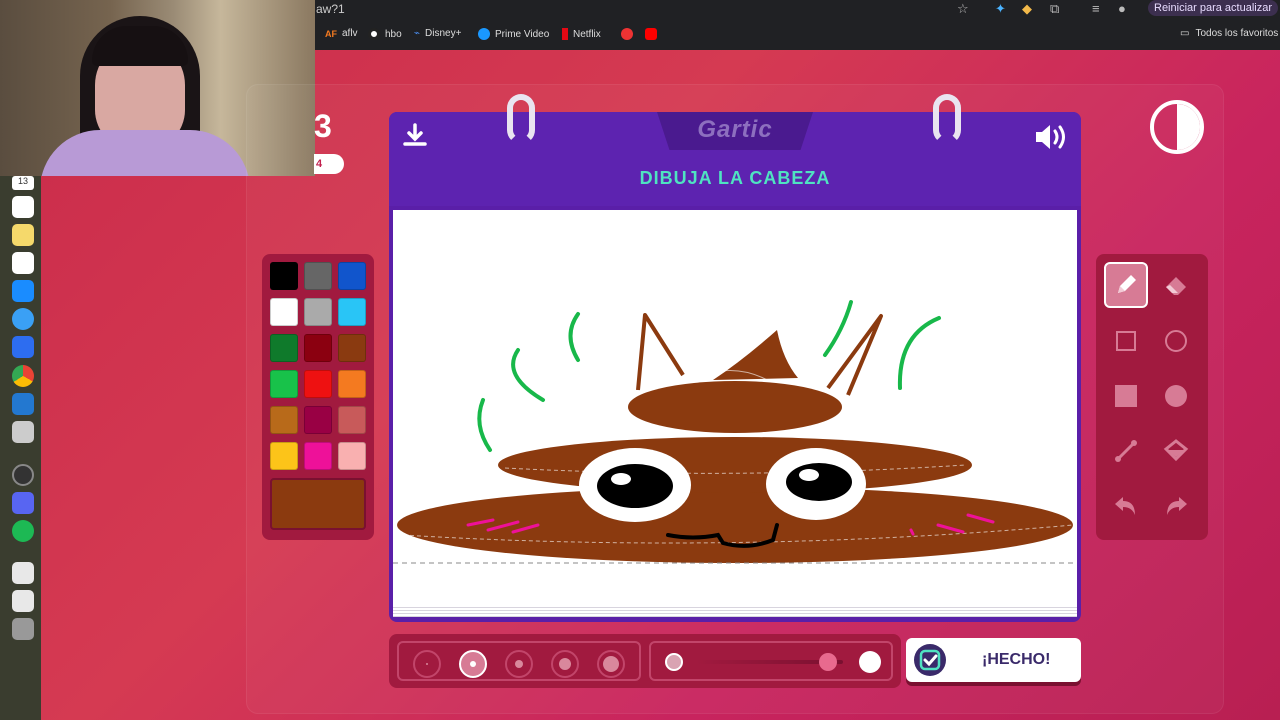  Describe the element at coordinates (735, 129) in the screenshot. I see `gartic-logo: Gartic` at that location.